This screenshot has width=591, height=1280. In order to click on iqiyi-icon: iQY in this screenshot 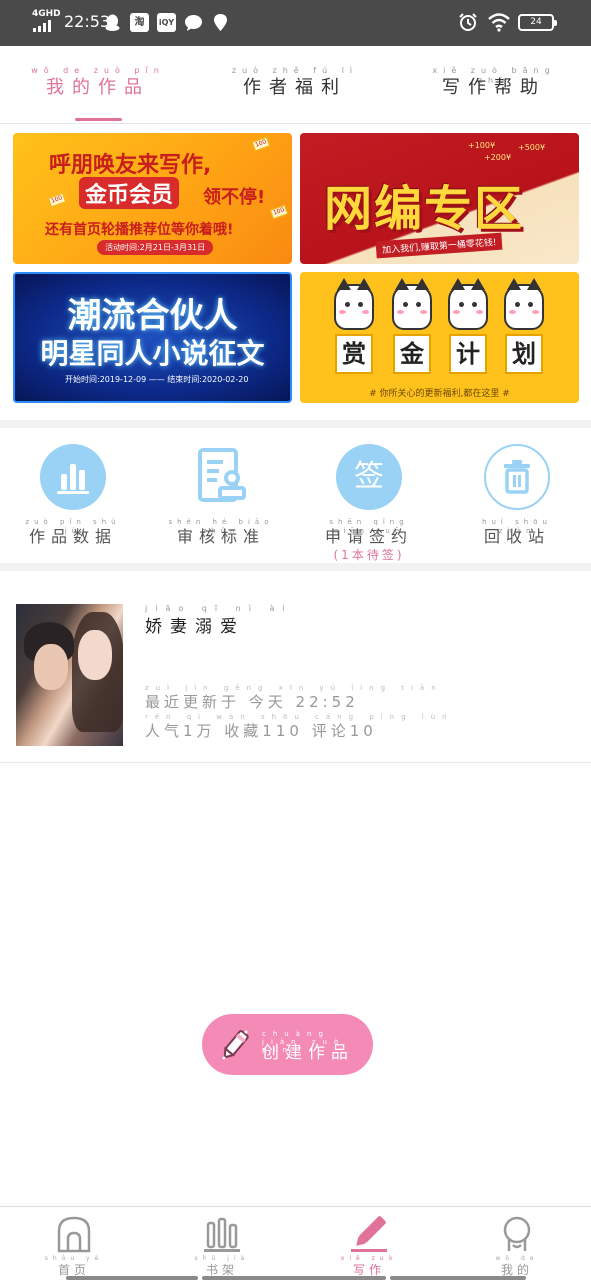, I will do `click(166, 22)`.